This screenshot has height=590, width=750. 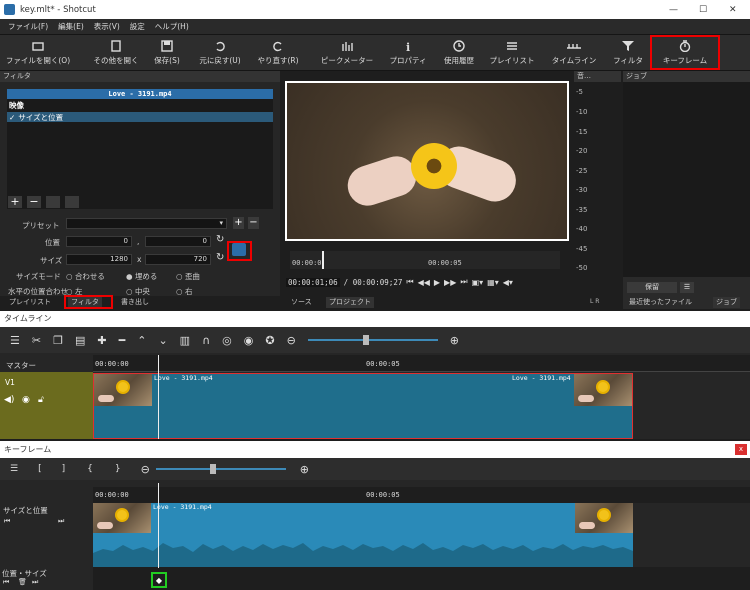 What do you see at coordinates (703, 10) in the screenshot?
I see `maximize-button: ☐` at bounding box center [703, 10].